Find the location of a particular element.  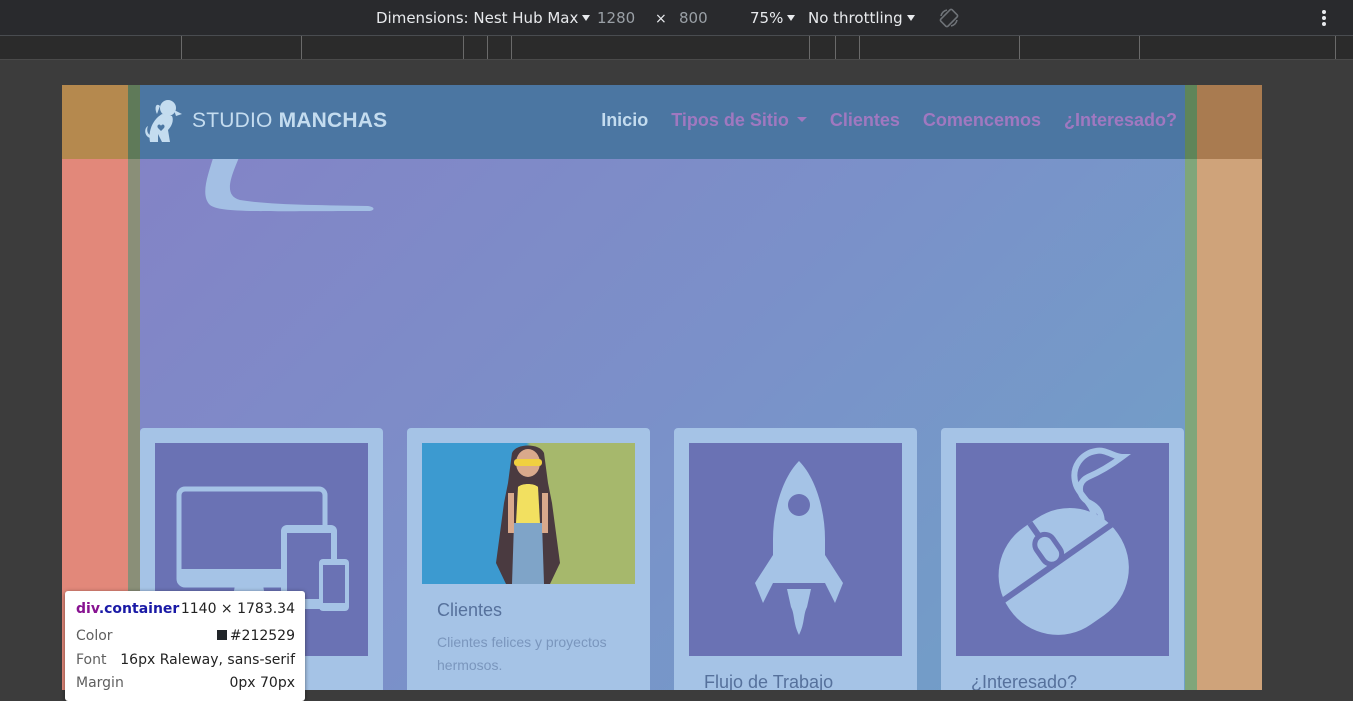

tooltip-color-row: Color #212529 is located at coordinates (185, 638).